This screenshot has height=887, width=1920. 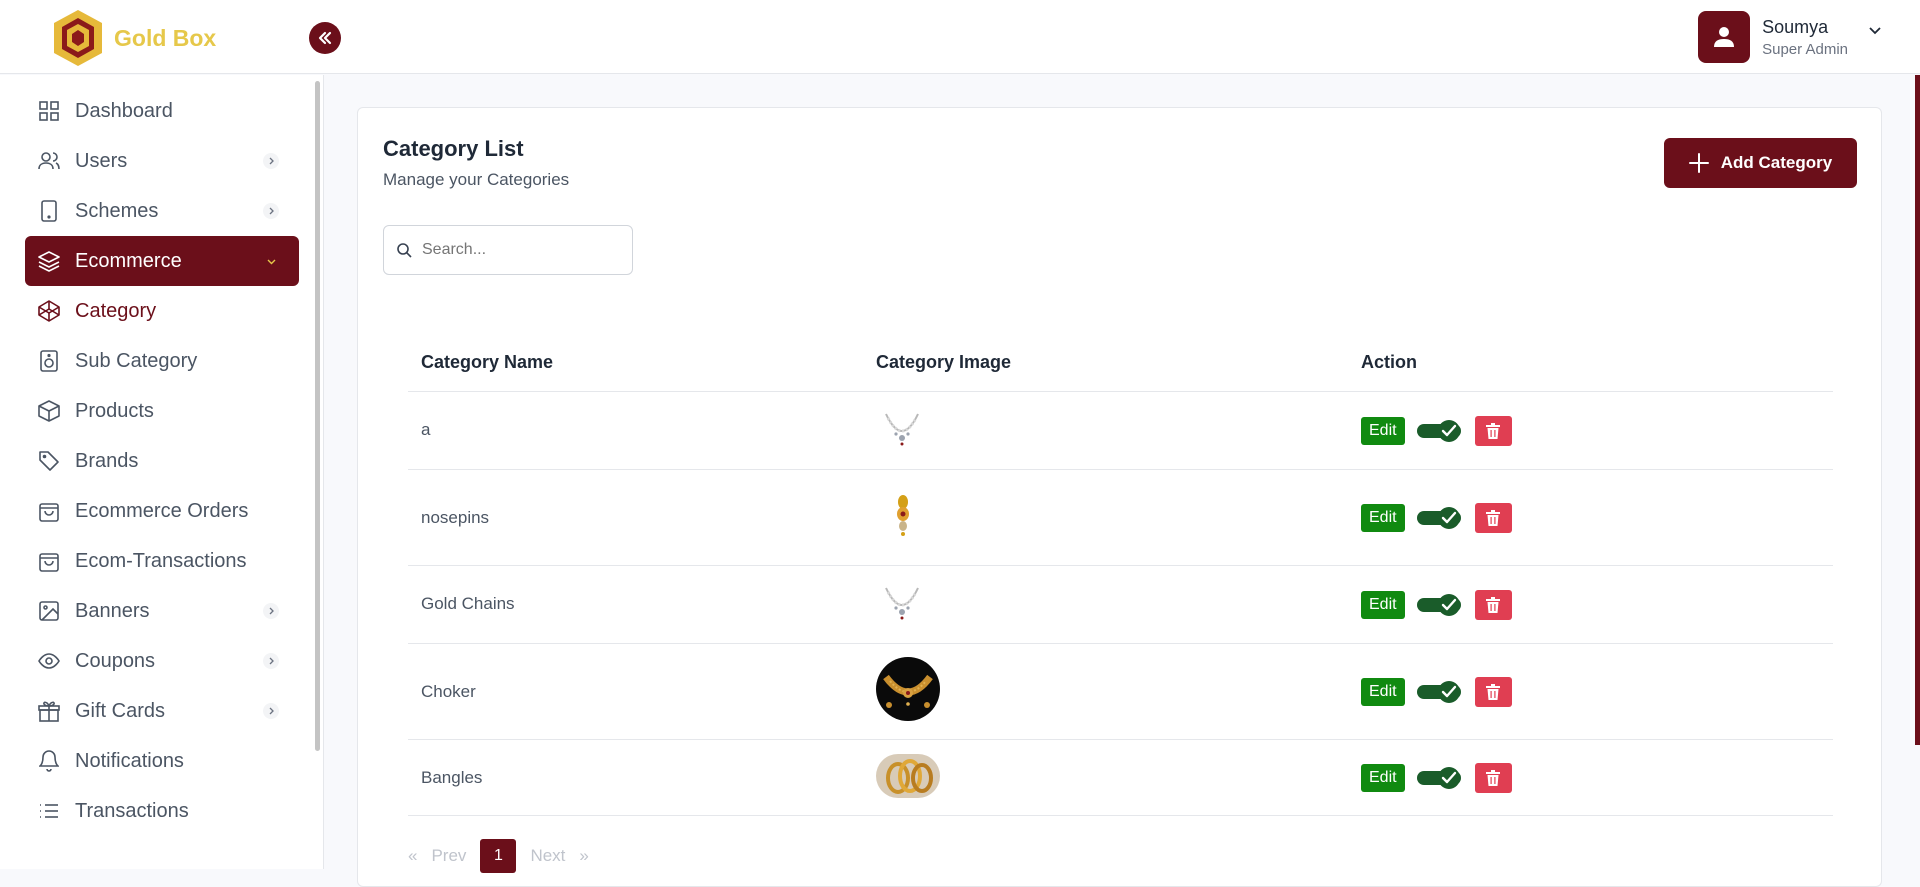 What do you see at coordinates (412, 856) in the screenshot?
I see `first-page-link: «` at bounding box center [412, 856].